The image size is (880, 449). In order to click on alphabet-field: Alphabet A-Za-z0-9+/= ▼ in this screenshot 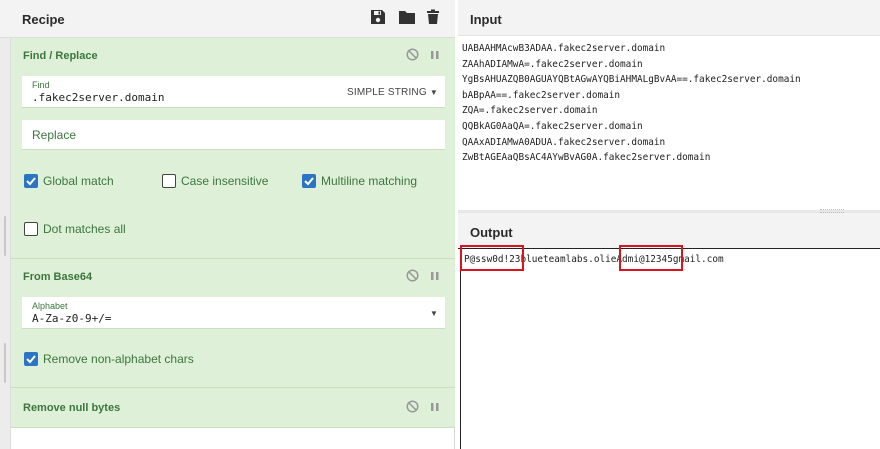, I will do `click(233, 313)`.